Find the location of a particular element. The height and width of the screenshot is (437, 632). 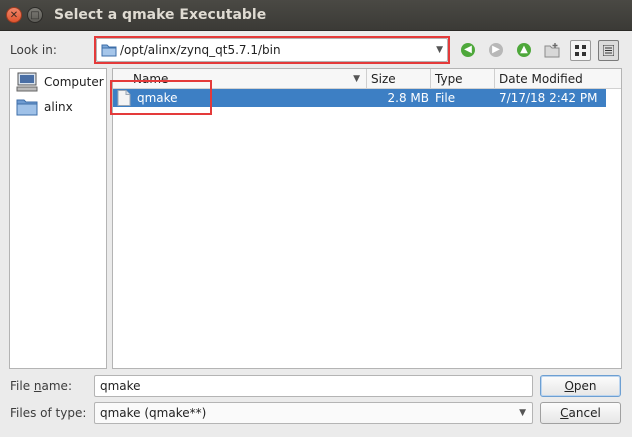

file-type-value: qmake (qmake**) is located at coordinates (153, 413).